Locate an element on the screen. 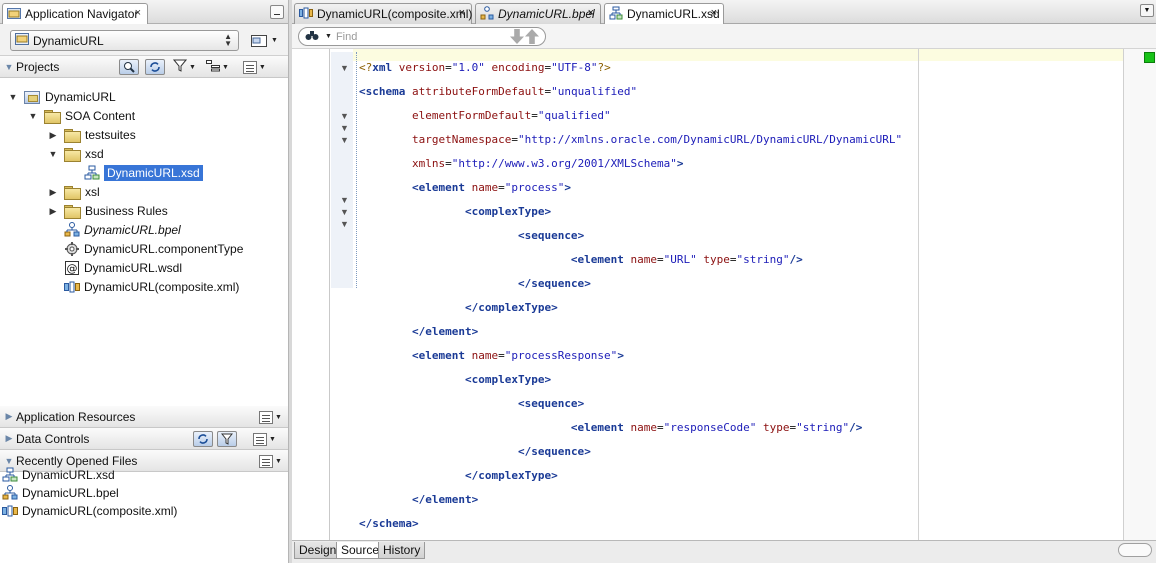 Image resolution: width=1156 pixels, height=563 pixels. find-toolbar: ▼ Find is located at coordinates (724, 36).